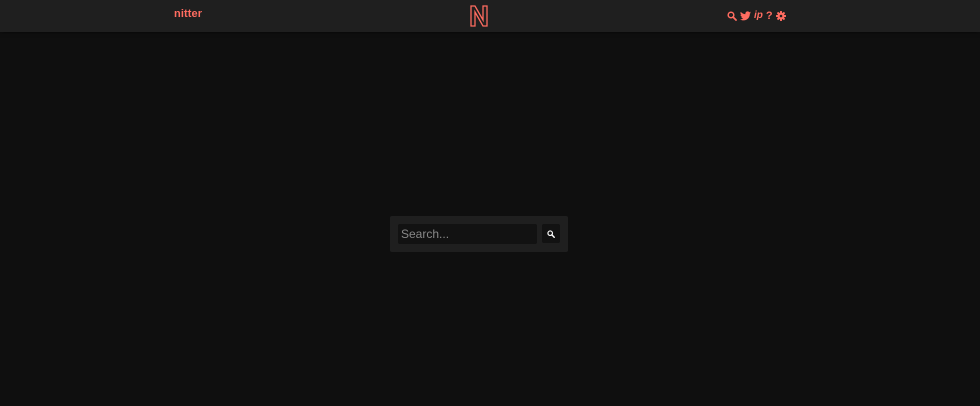 The width and height of the screenshot is (980, 406). Describe the element at coordinates (780, 16) in the screenshot. I see `gear-icon` at that location.